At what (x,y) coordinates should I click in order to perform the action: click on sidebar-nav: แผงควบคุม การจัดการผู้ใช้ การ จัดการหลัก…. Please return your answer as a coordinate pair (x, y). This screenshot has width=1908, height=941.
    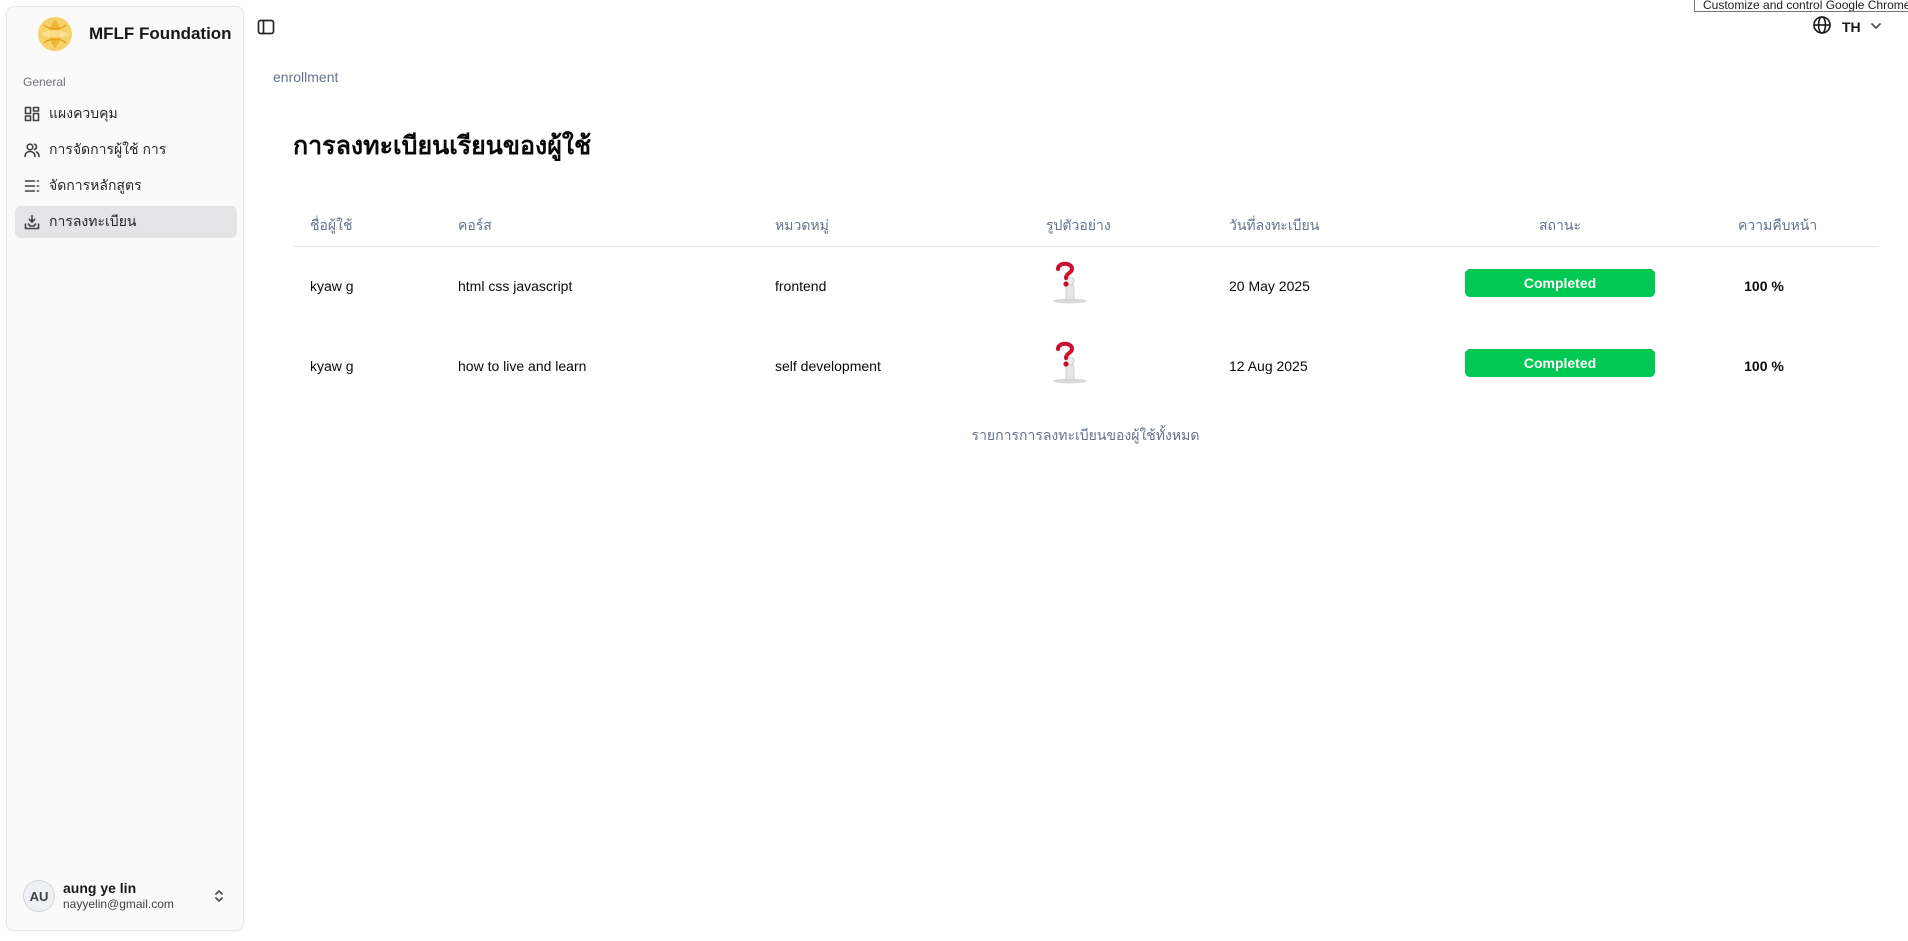
    Looking at the image, I should click on (126, 170).